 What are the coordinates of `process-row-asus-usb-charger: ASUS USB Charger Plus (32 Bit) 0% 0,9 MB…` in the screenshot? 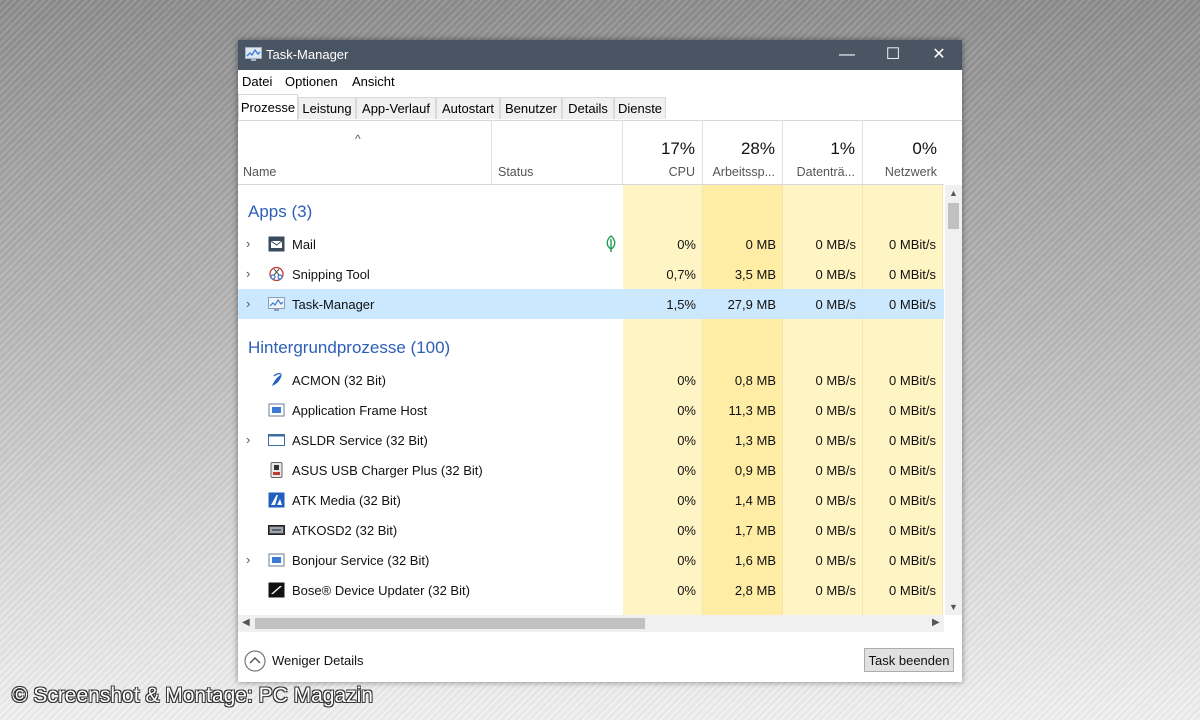 It's located at (591, 470).